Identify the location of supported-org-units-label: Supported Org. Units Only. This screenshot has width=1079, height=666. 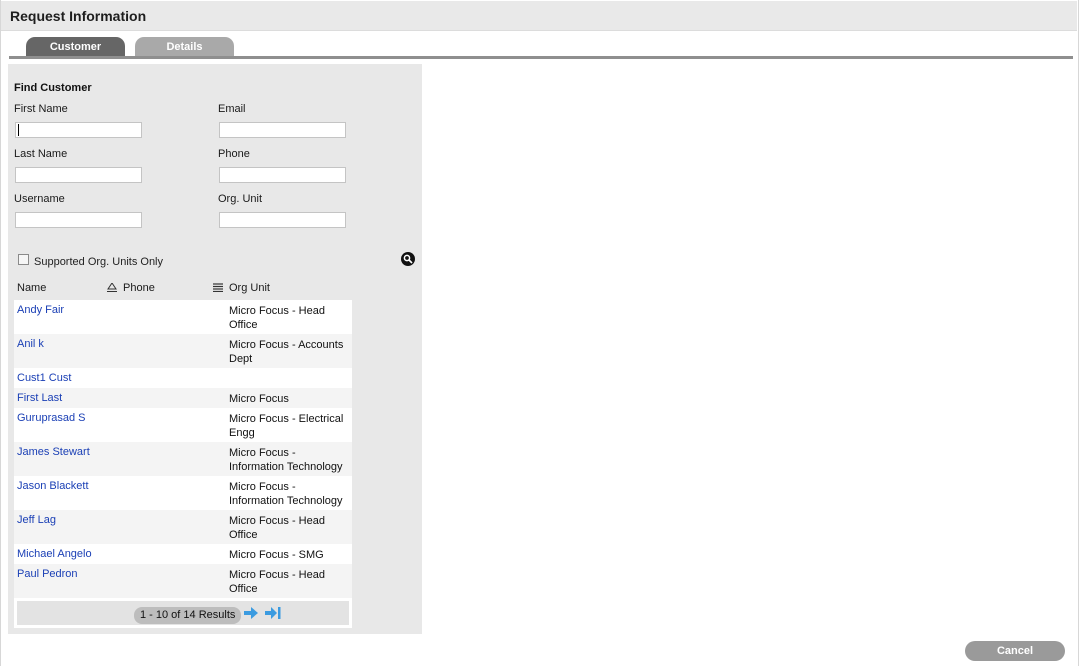
(99, 262).